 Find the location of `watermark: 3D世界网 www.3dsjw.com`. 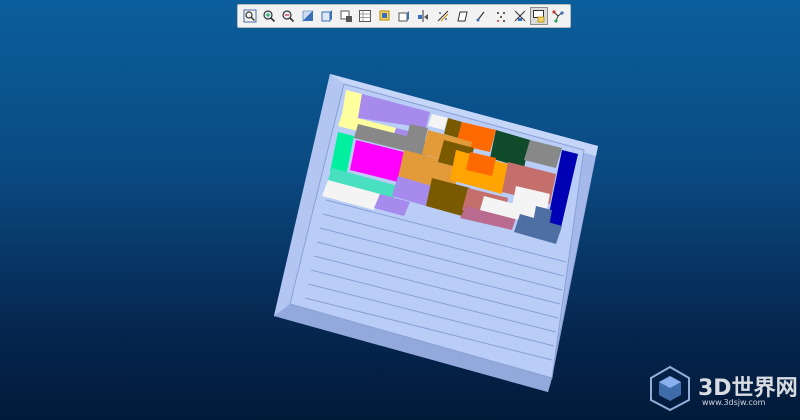

watermark: 3D世界网 www.3dsjw.com is located at coordinates (721, 389).